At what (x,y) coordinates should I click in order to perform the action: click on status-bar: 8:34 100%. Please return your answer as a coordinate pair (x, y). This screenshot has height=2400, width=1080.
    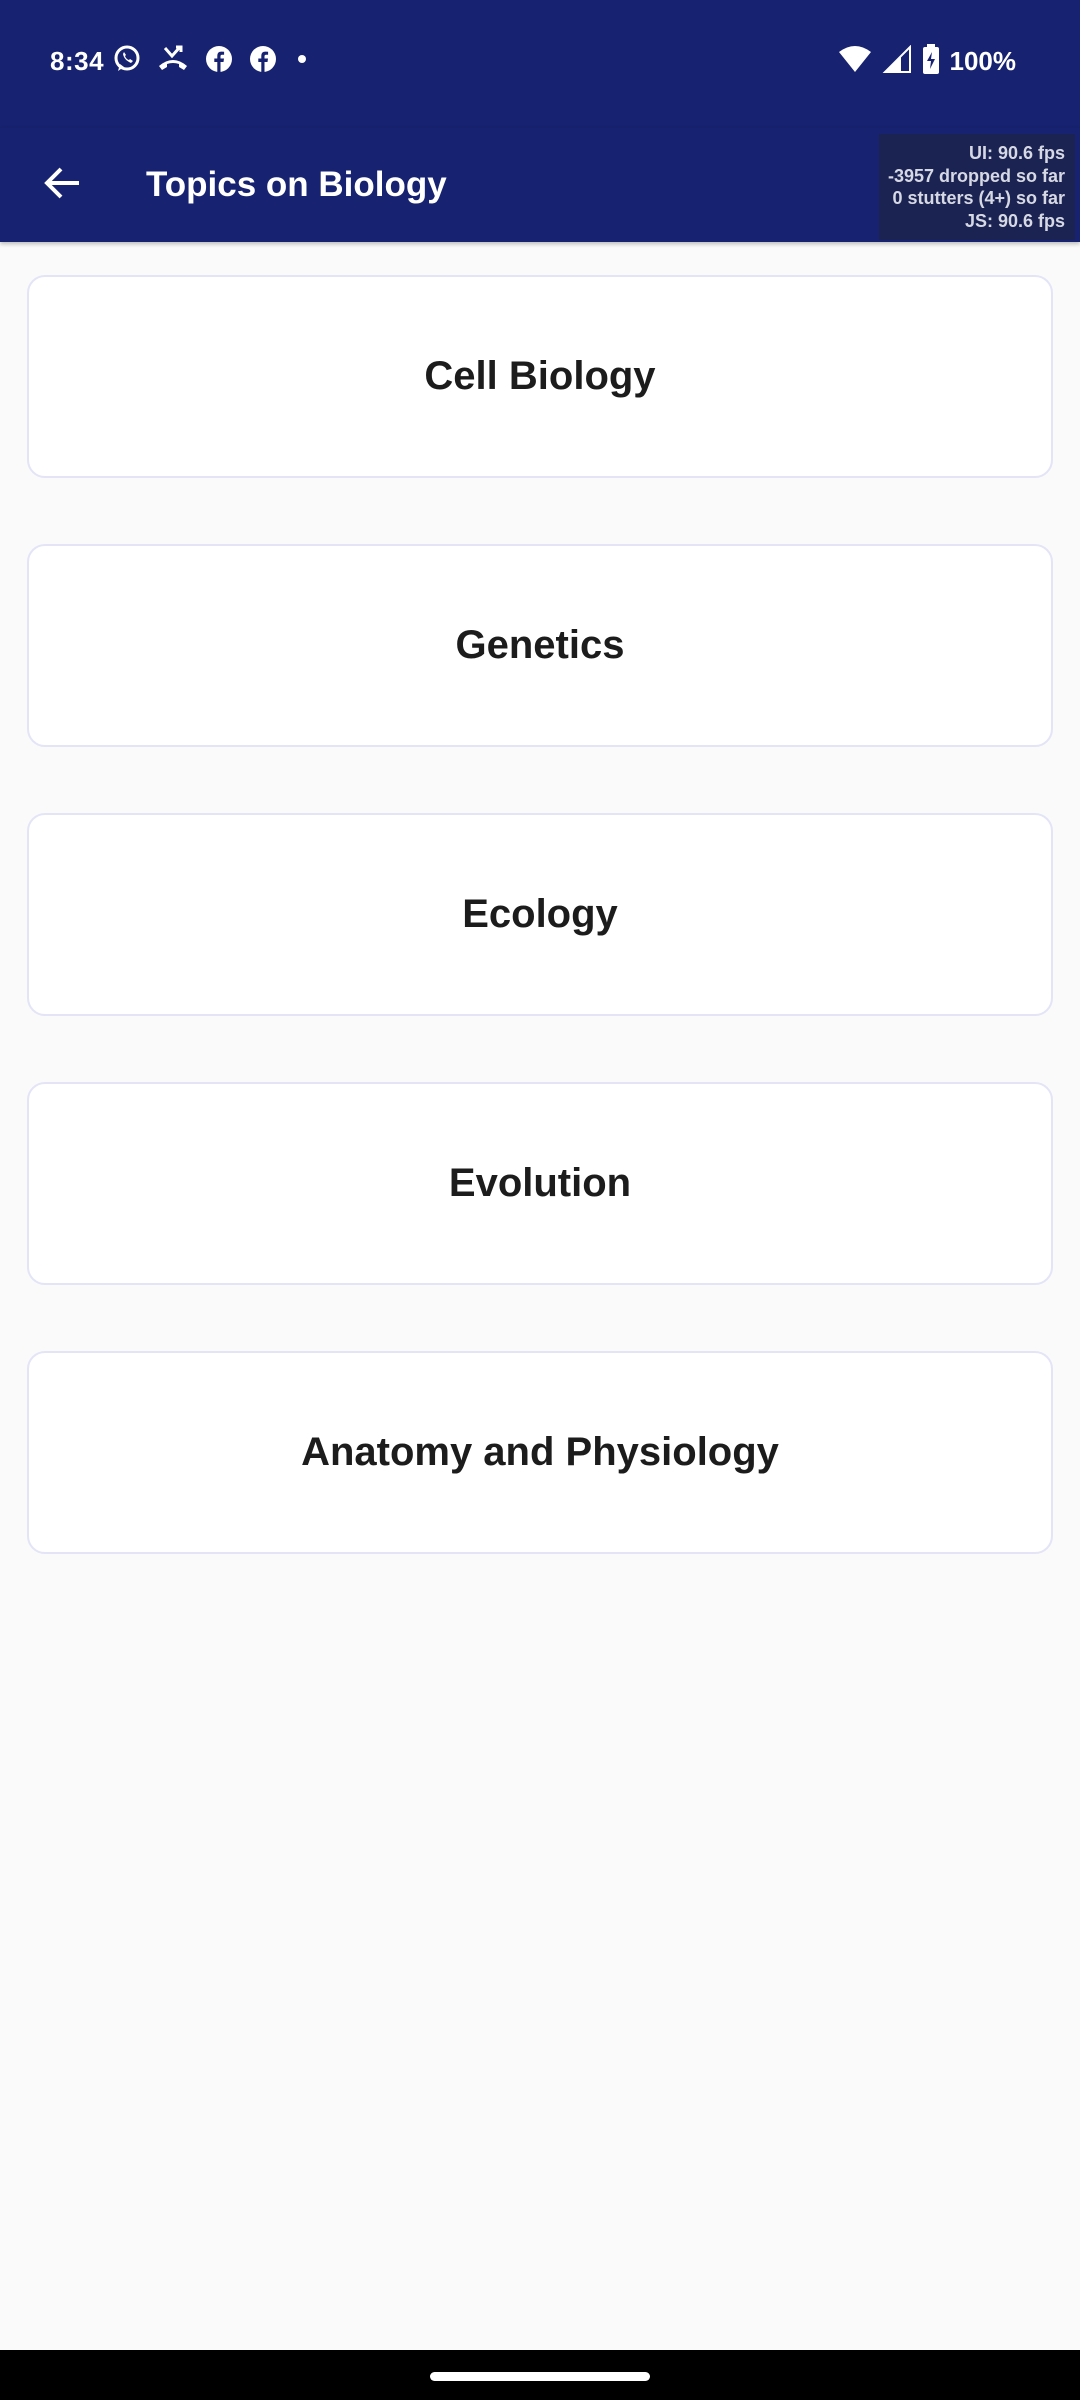
    Looking at the image, I should click on (540, 64).